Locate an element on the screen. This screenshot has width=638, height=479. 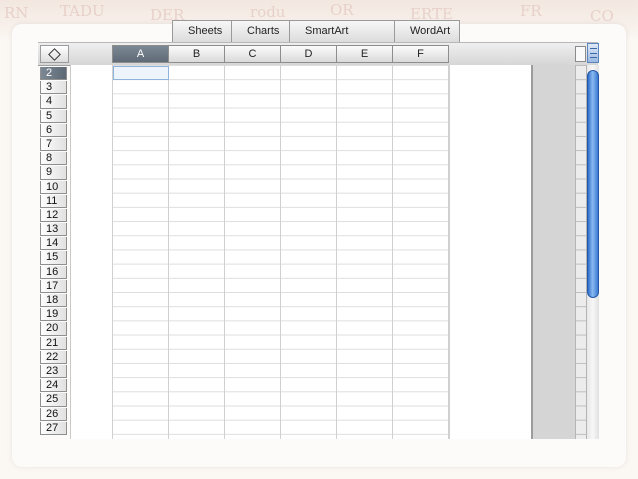
column-headers: A B C D E F is located at coordinates (280, 54).